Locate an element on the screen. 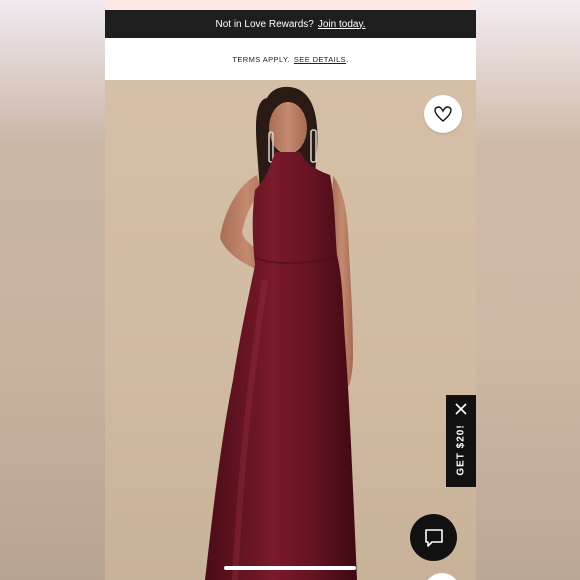 The image size is (580, 580). see-details-link: SEE DETAILS is located at coordinates (320, 59).